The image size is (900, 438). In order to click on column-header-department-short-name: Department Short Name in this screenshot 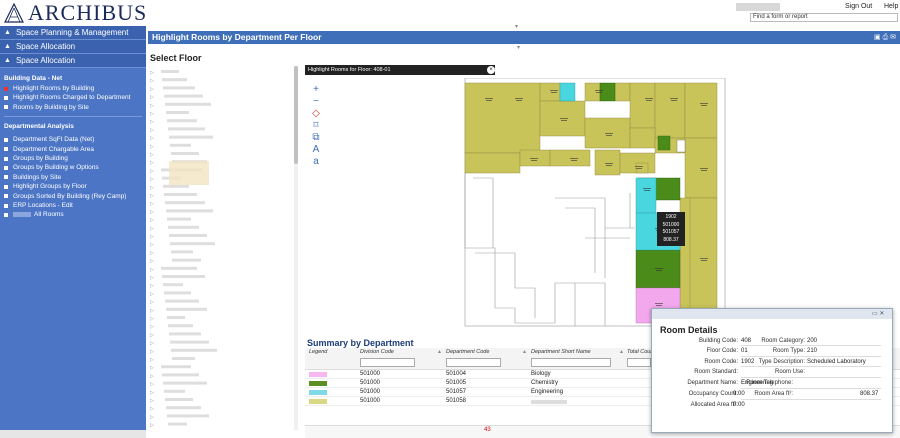, I will do `click(561, 352)`.